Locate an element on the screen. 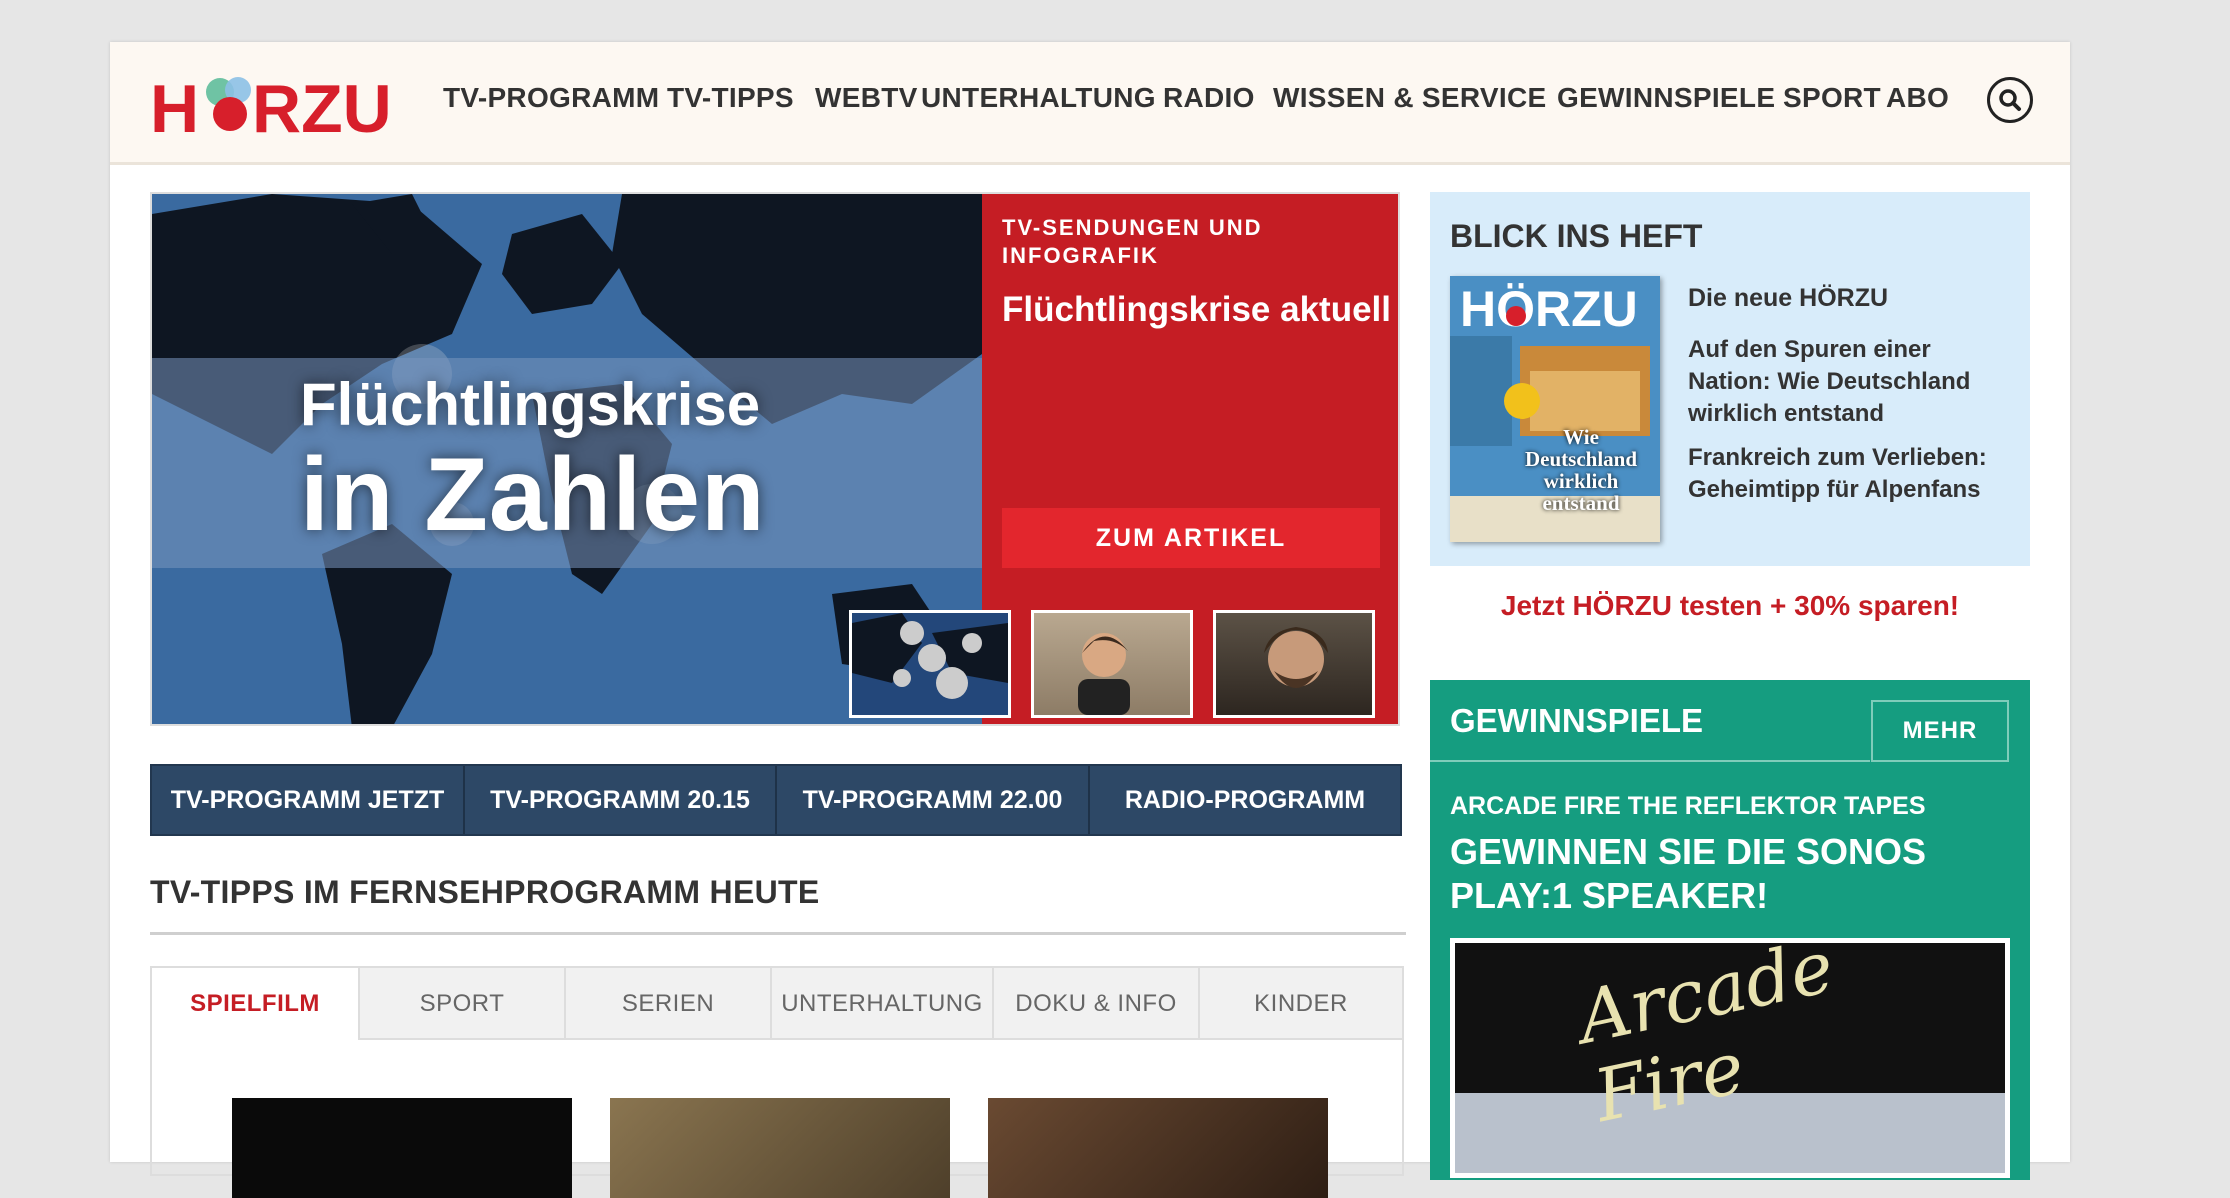  nav-item-wissen-service: WISSEN & SERVICE is located at coordinates (1409, 98).